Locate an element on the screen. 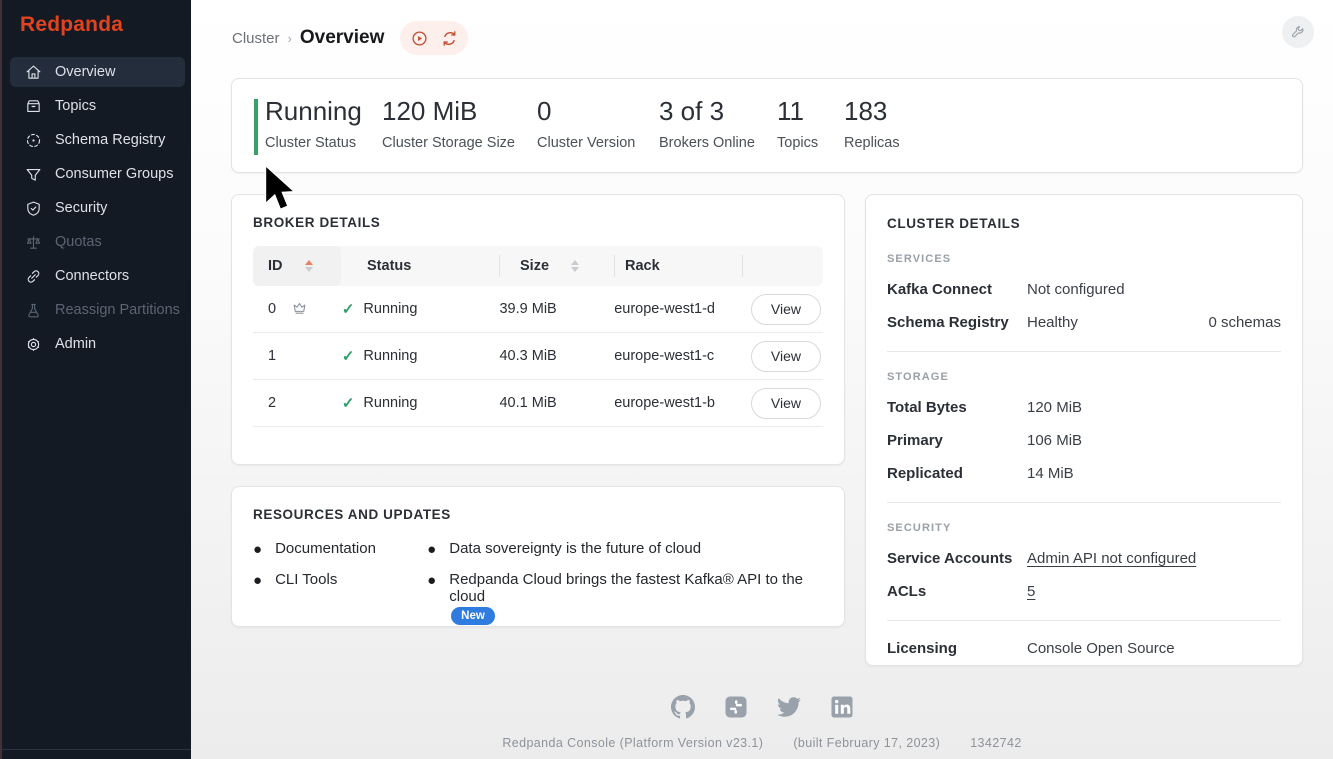 The width and height of the screenshot is (1333, 759). stat-replicas: 183 Replicas is located at coordinates (872, 123).